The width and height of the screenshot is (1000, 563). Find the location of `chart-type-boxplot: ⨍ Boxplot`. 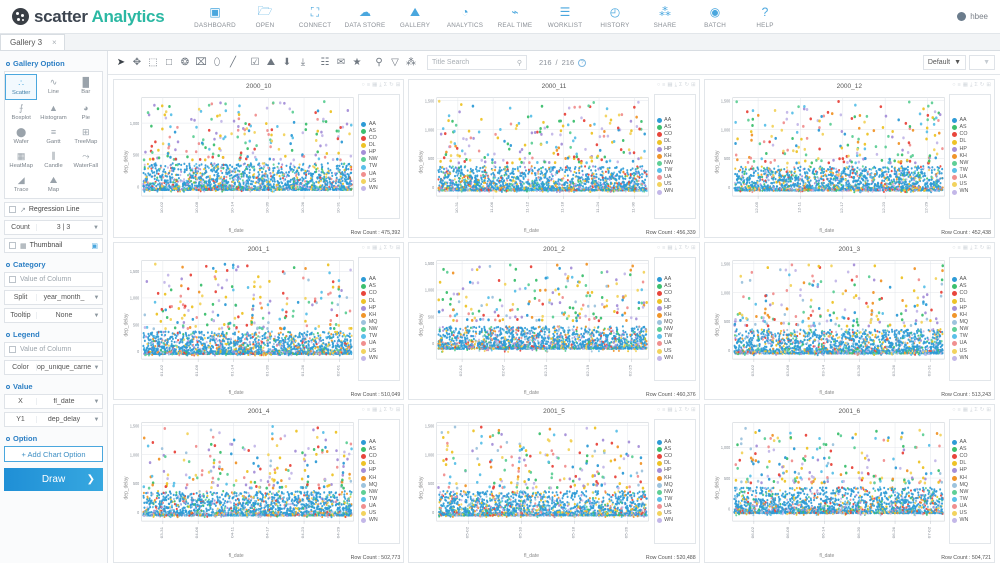

chart-type-boxplot: ⨍ Boxplot is located at coordinates (21, 112).